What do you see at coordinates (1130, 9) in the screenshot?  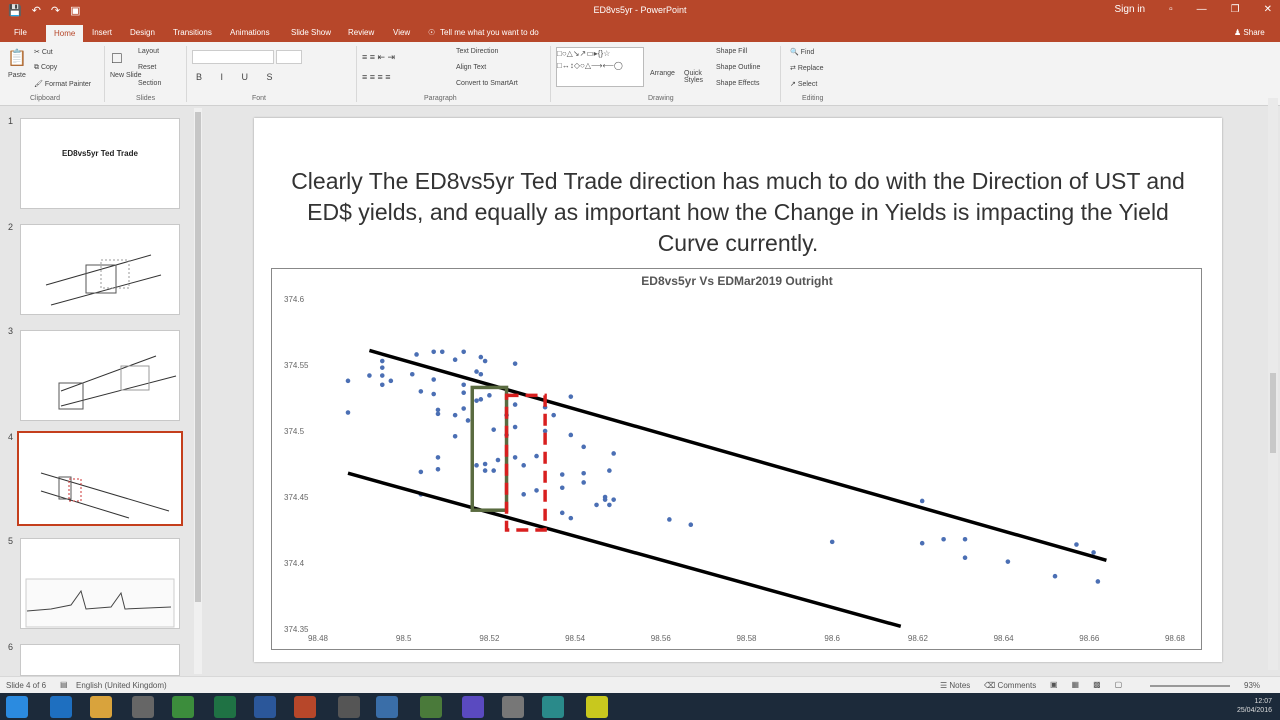 I see `signin-link: Sign in` at bounding box center [1130, 9].